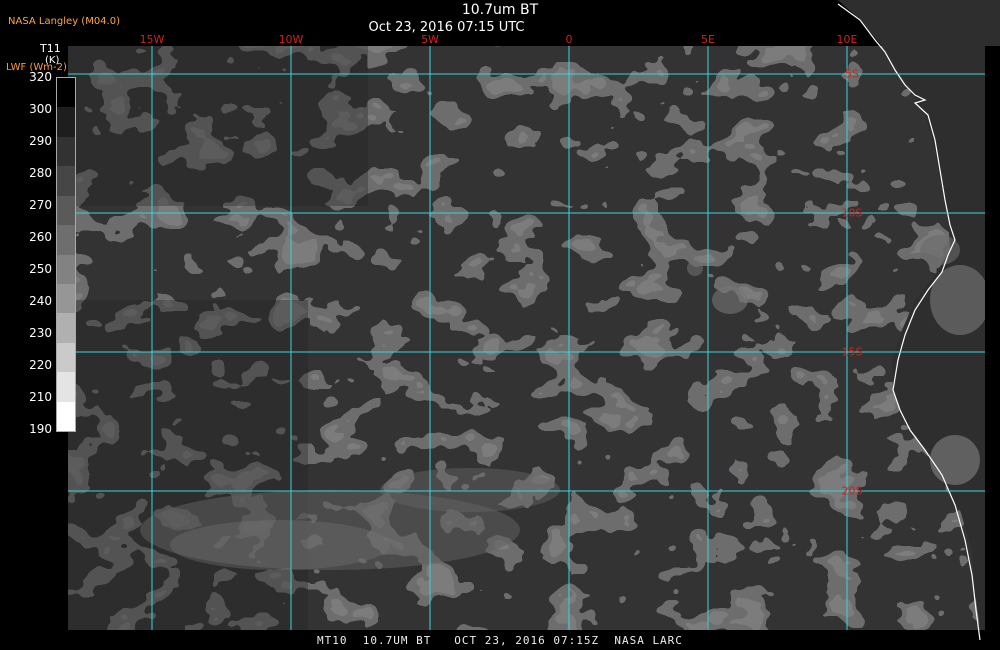  I want to click on longitude-label: 15W, so click(152, 39).